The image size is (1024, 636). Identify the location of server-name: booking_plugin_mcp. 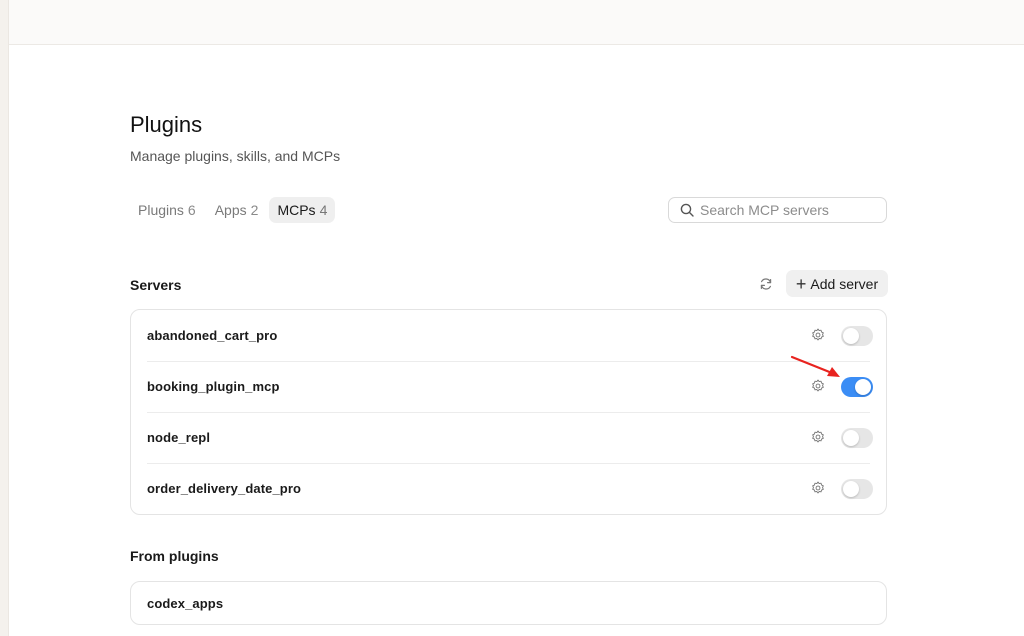
(213, 386).